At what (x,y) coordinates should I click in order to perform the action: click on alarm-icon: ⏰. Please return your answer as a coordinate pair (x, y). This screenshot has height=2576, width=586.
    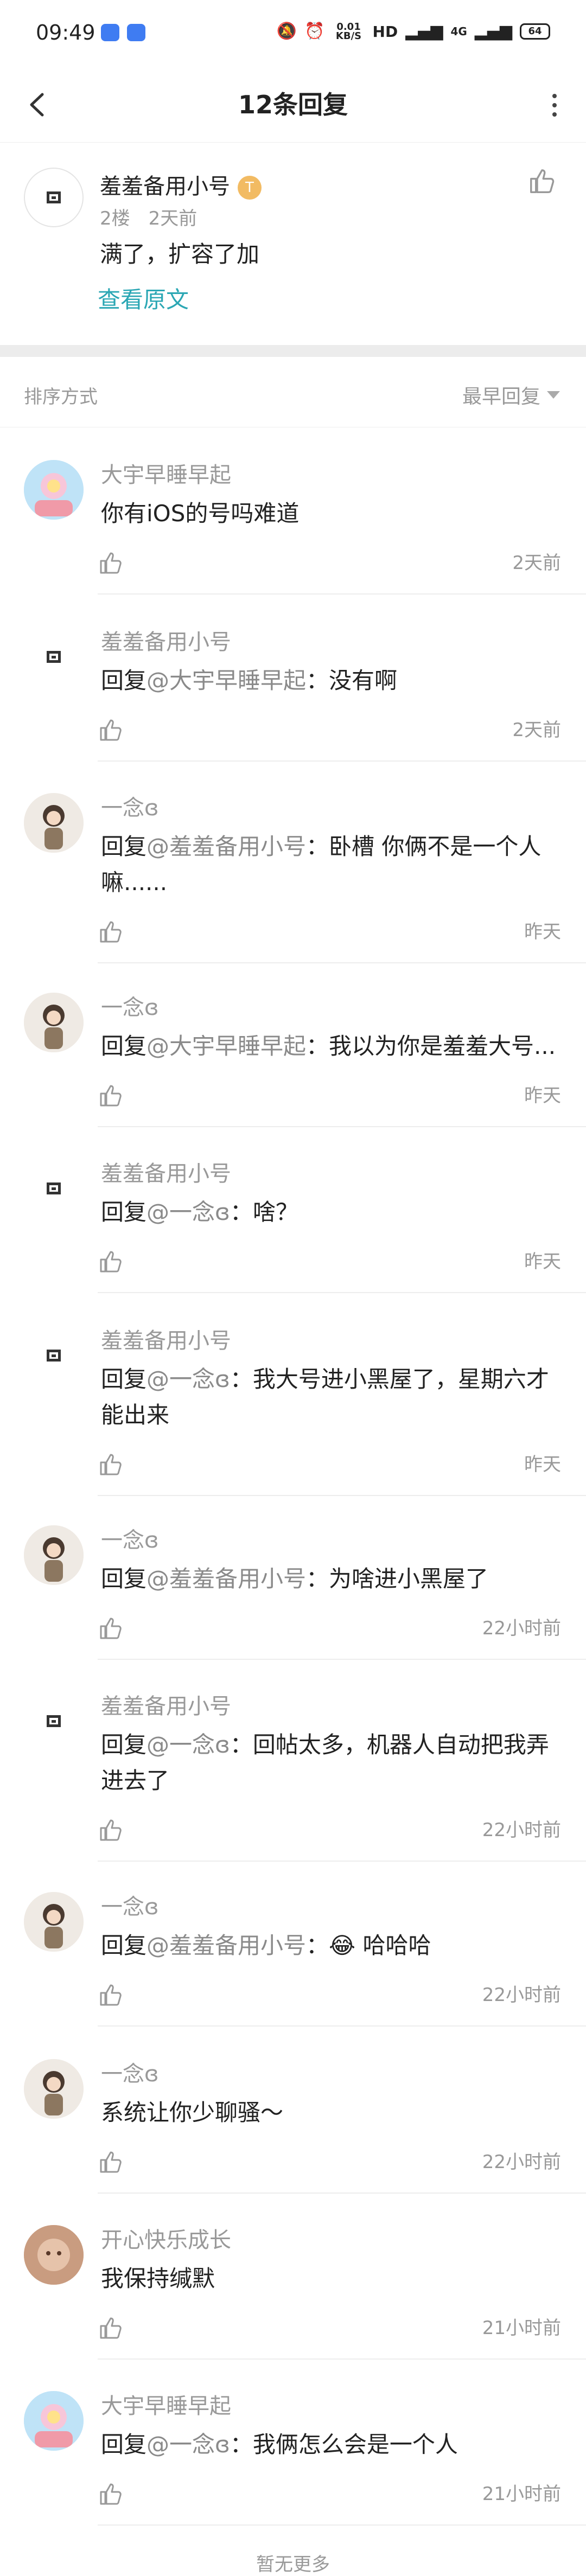
    Looking at the image, I should click on (315, 31).